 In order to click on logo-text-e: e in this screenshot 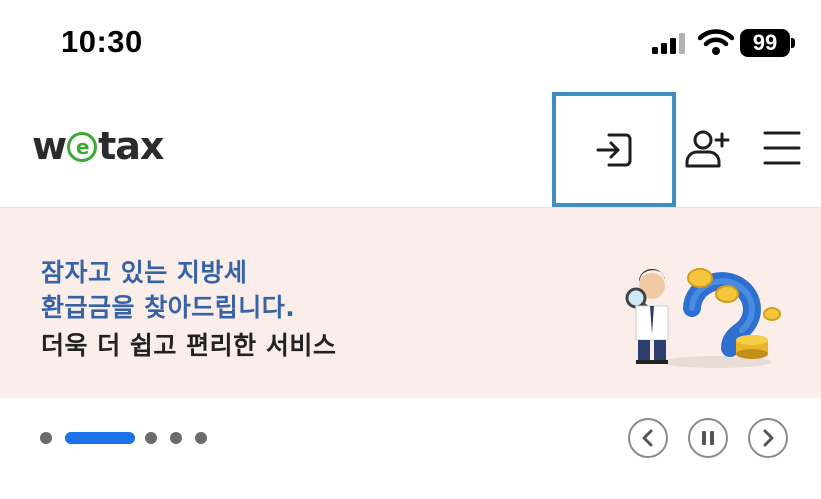, I will do `click(82, 147)`.